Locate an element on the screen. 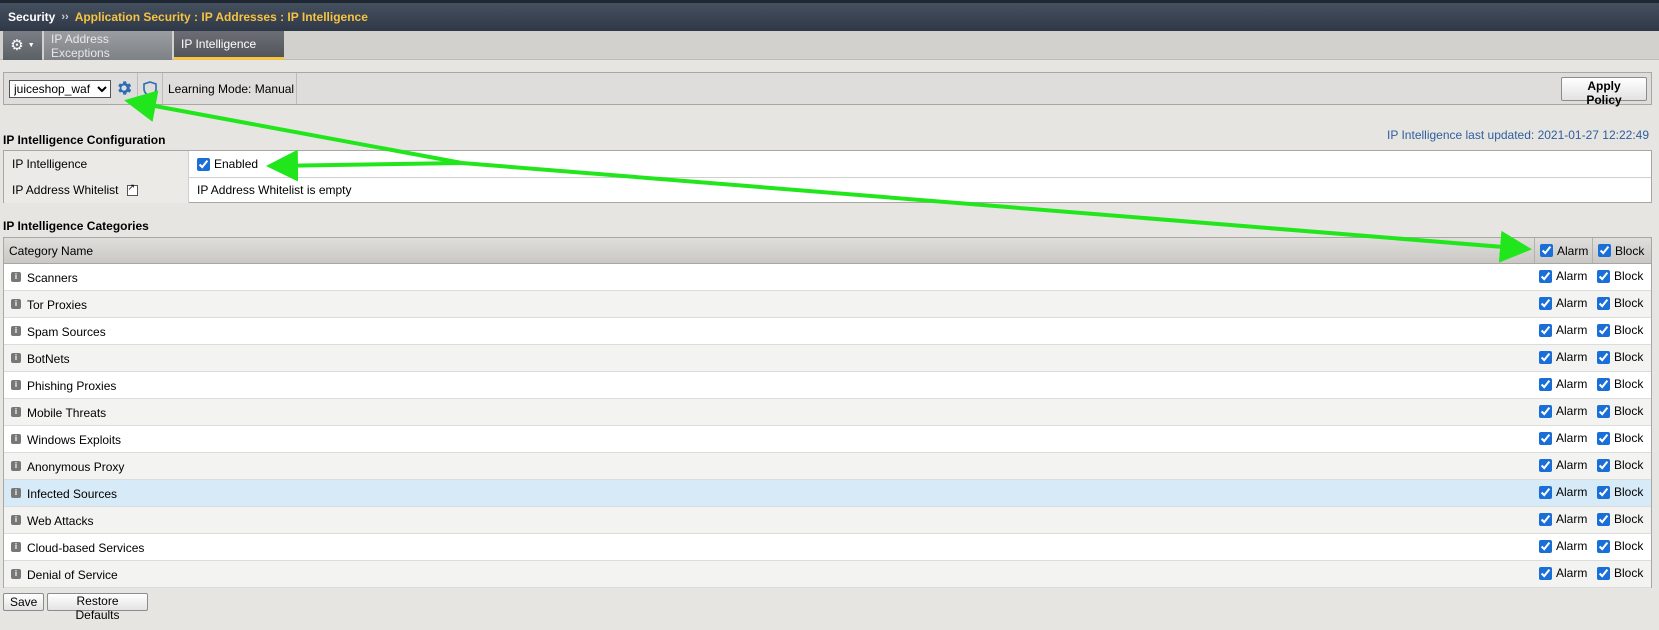 The image size is (1659, 630). category-name: BotNets is located at coordinates (48, 359).